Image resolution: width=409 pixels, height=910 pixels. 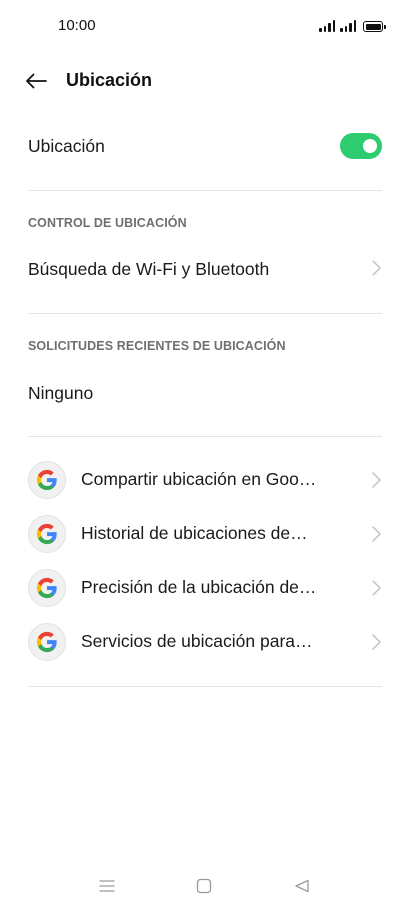 I want to click on status-bar: 10:00, so click(x=204, y=25).